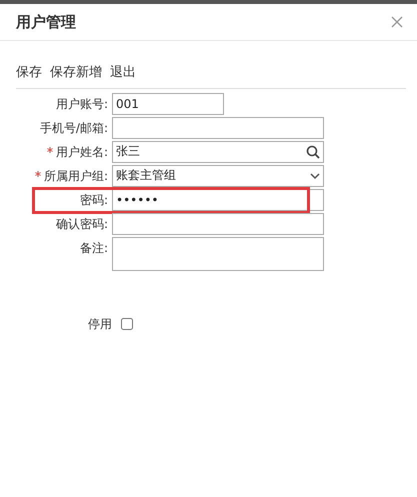 The height and width of the screenshot is (497, 417). I want to click on field-label: 密码:, so click(94, 199).